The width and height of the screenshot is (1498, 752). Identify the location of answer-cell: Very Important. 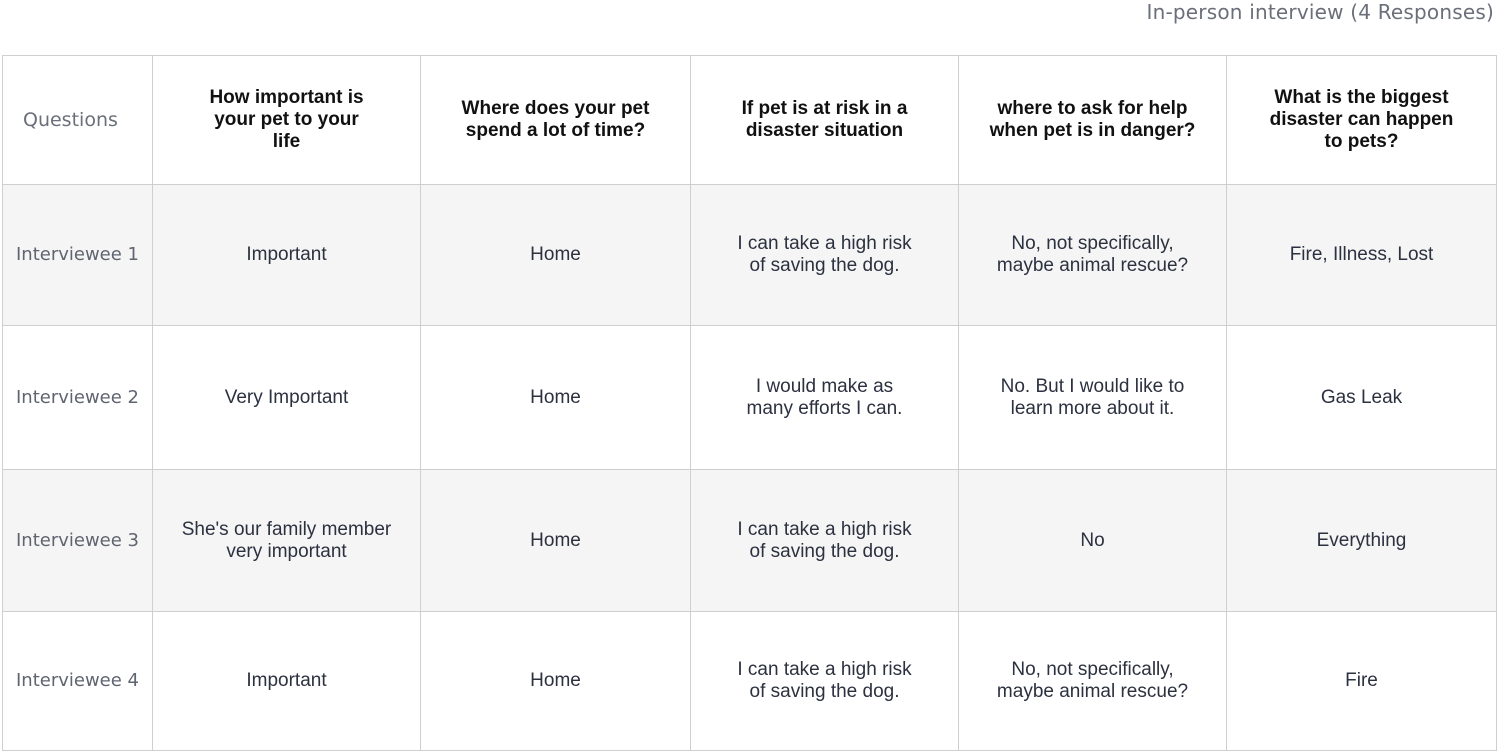
(286, 397).